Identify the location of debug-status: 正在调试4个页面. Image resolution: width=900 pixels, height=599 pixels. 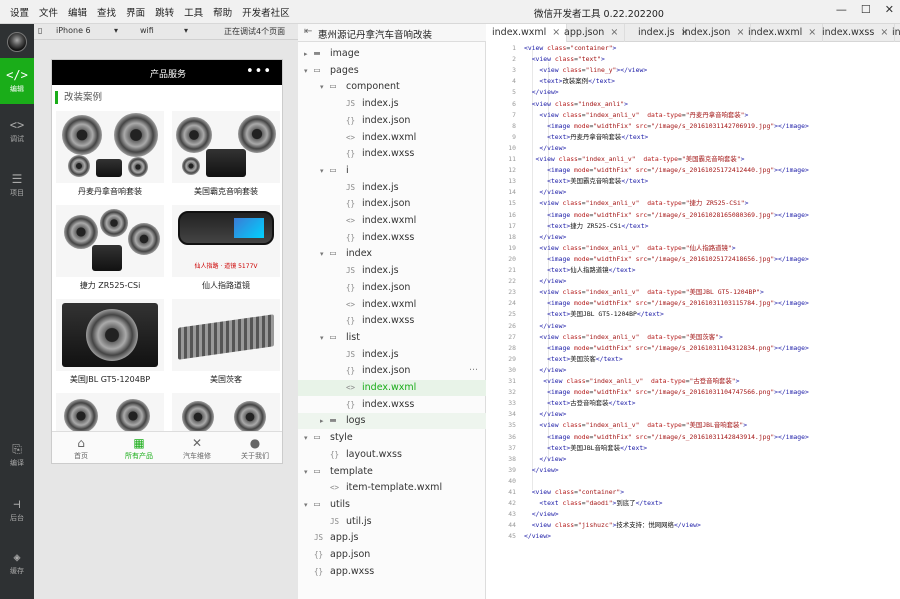
(254, 31).